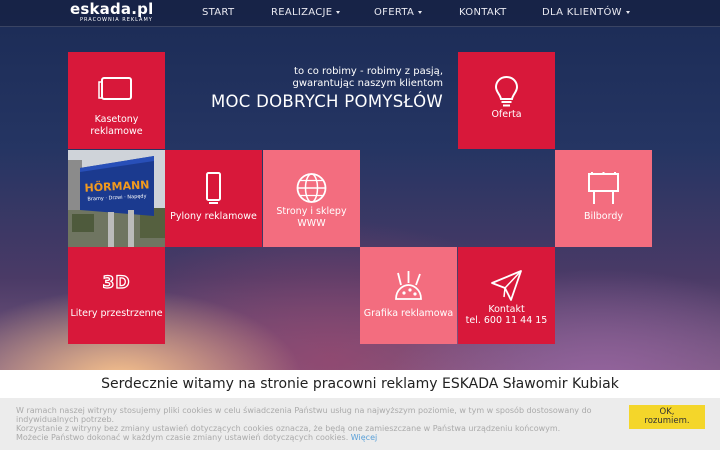 This screenshot has height=450, width=720. I want to click on site-logo: eskada.pl PRACOWNIA REKLAMY, so click(112, 12).